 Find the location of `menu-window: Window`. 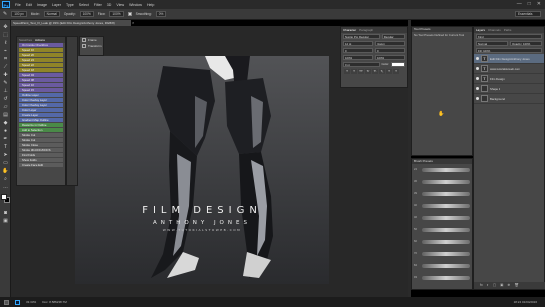

menu-window: Window is located at coordinates (135, 5).